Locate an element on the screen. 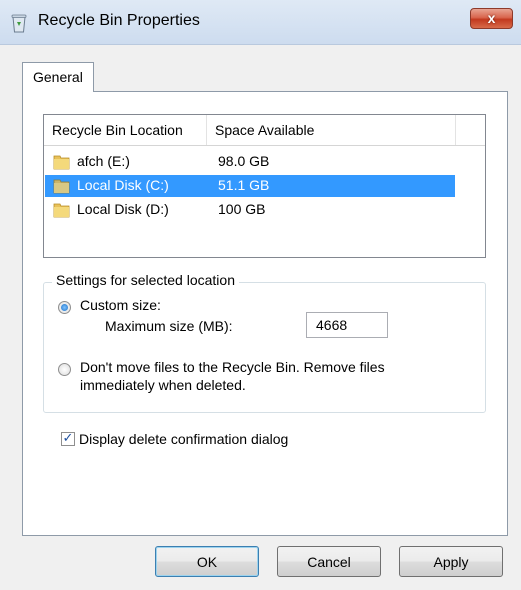  list-row-space: 51.1 GB is located at coordinates (244, 185).